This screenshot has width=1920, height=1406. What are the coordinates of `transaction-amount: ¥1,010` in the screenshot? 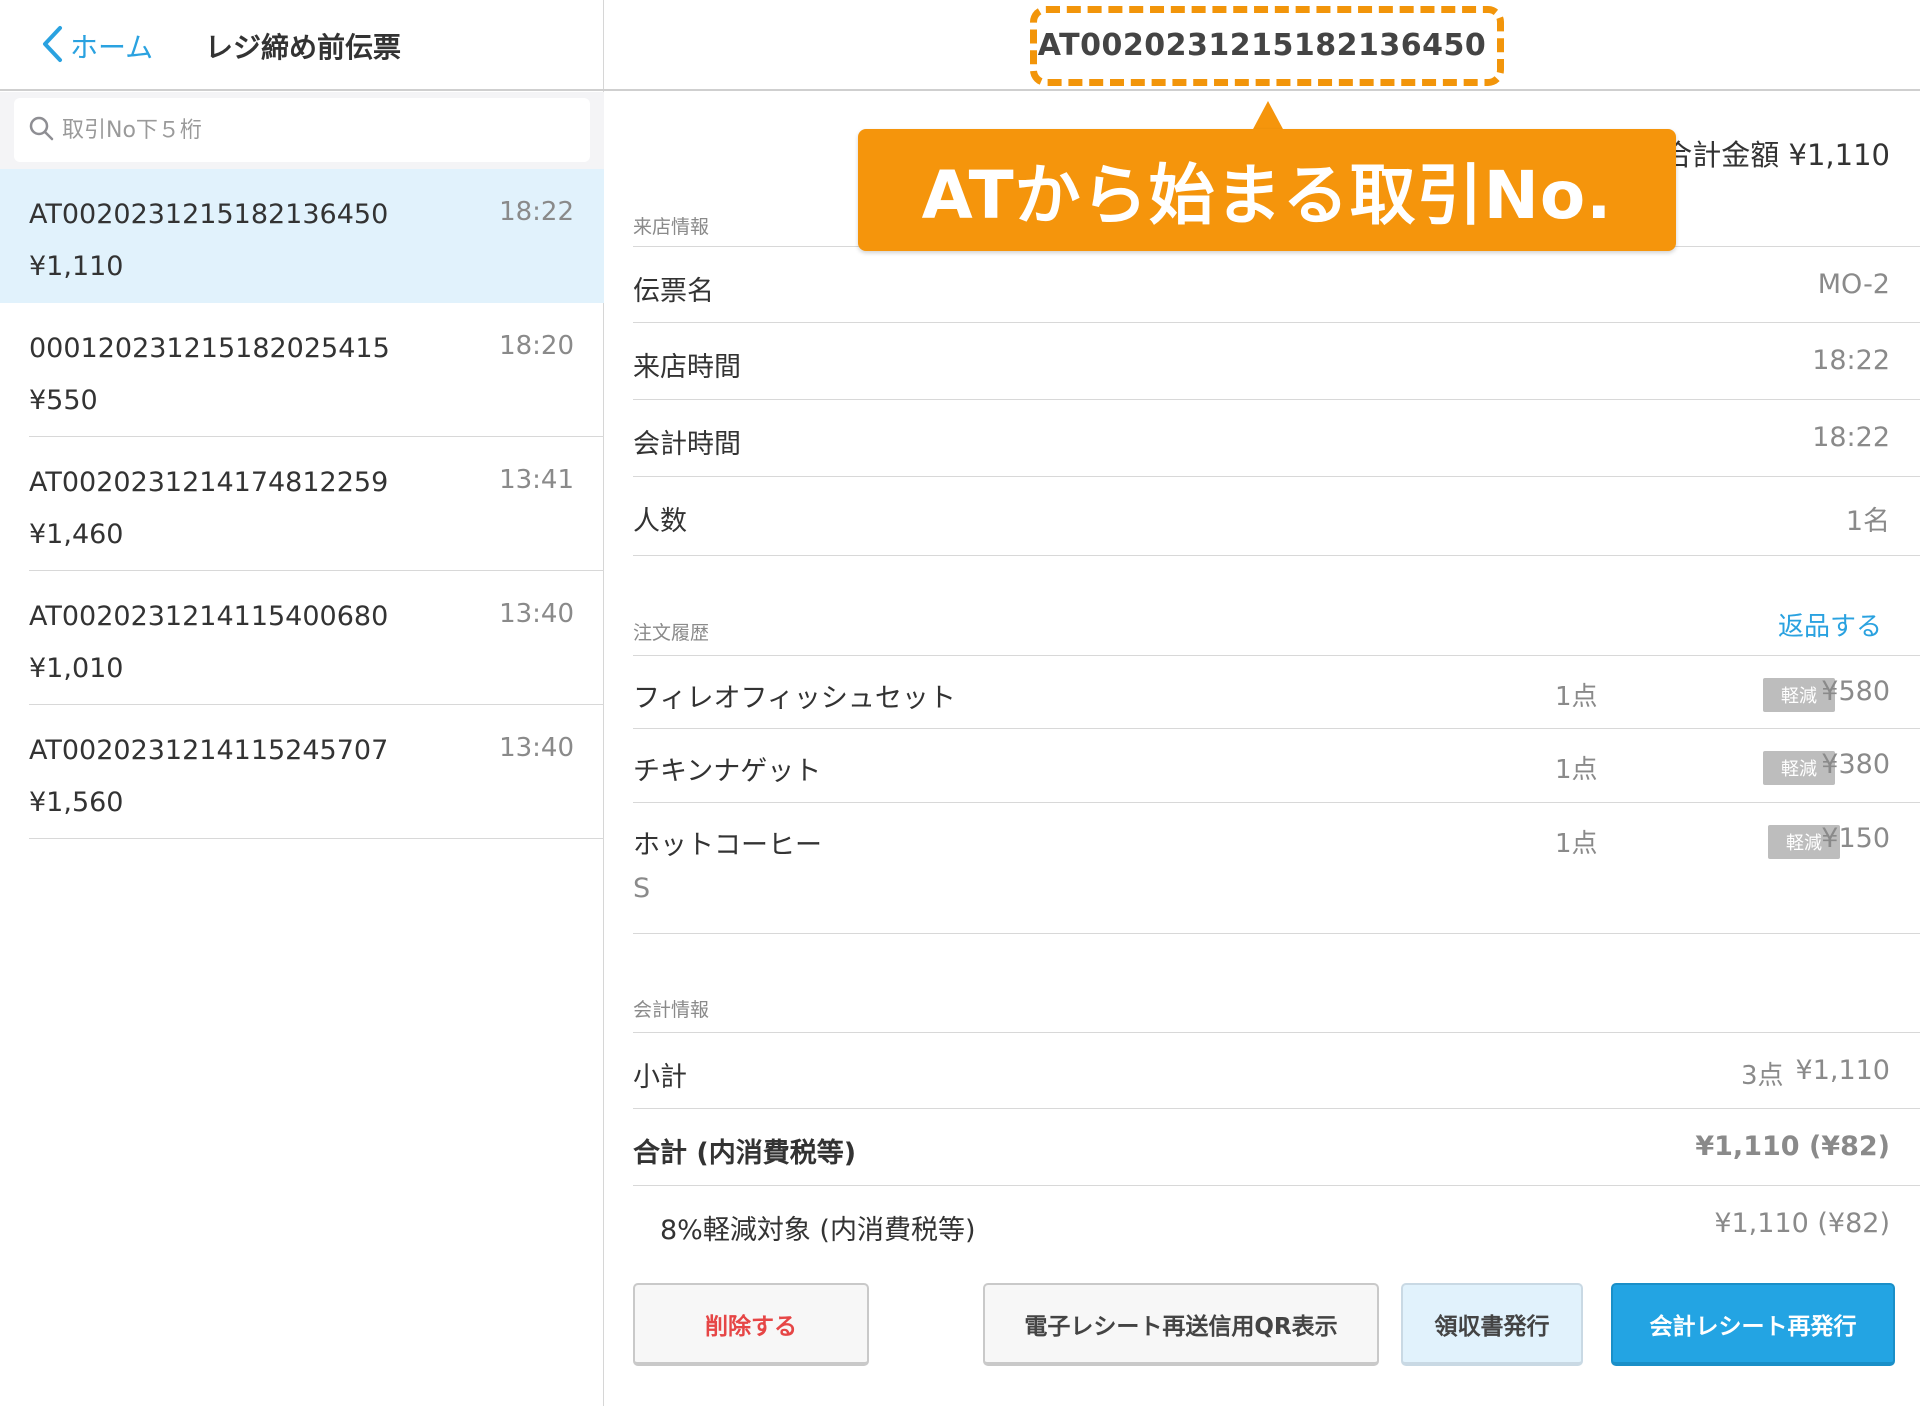 It's located at (76, 668).